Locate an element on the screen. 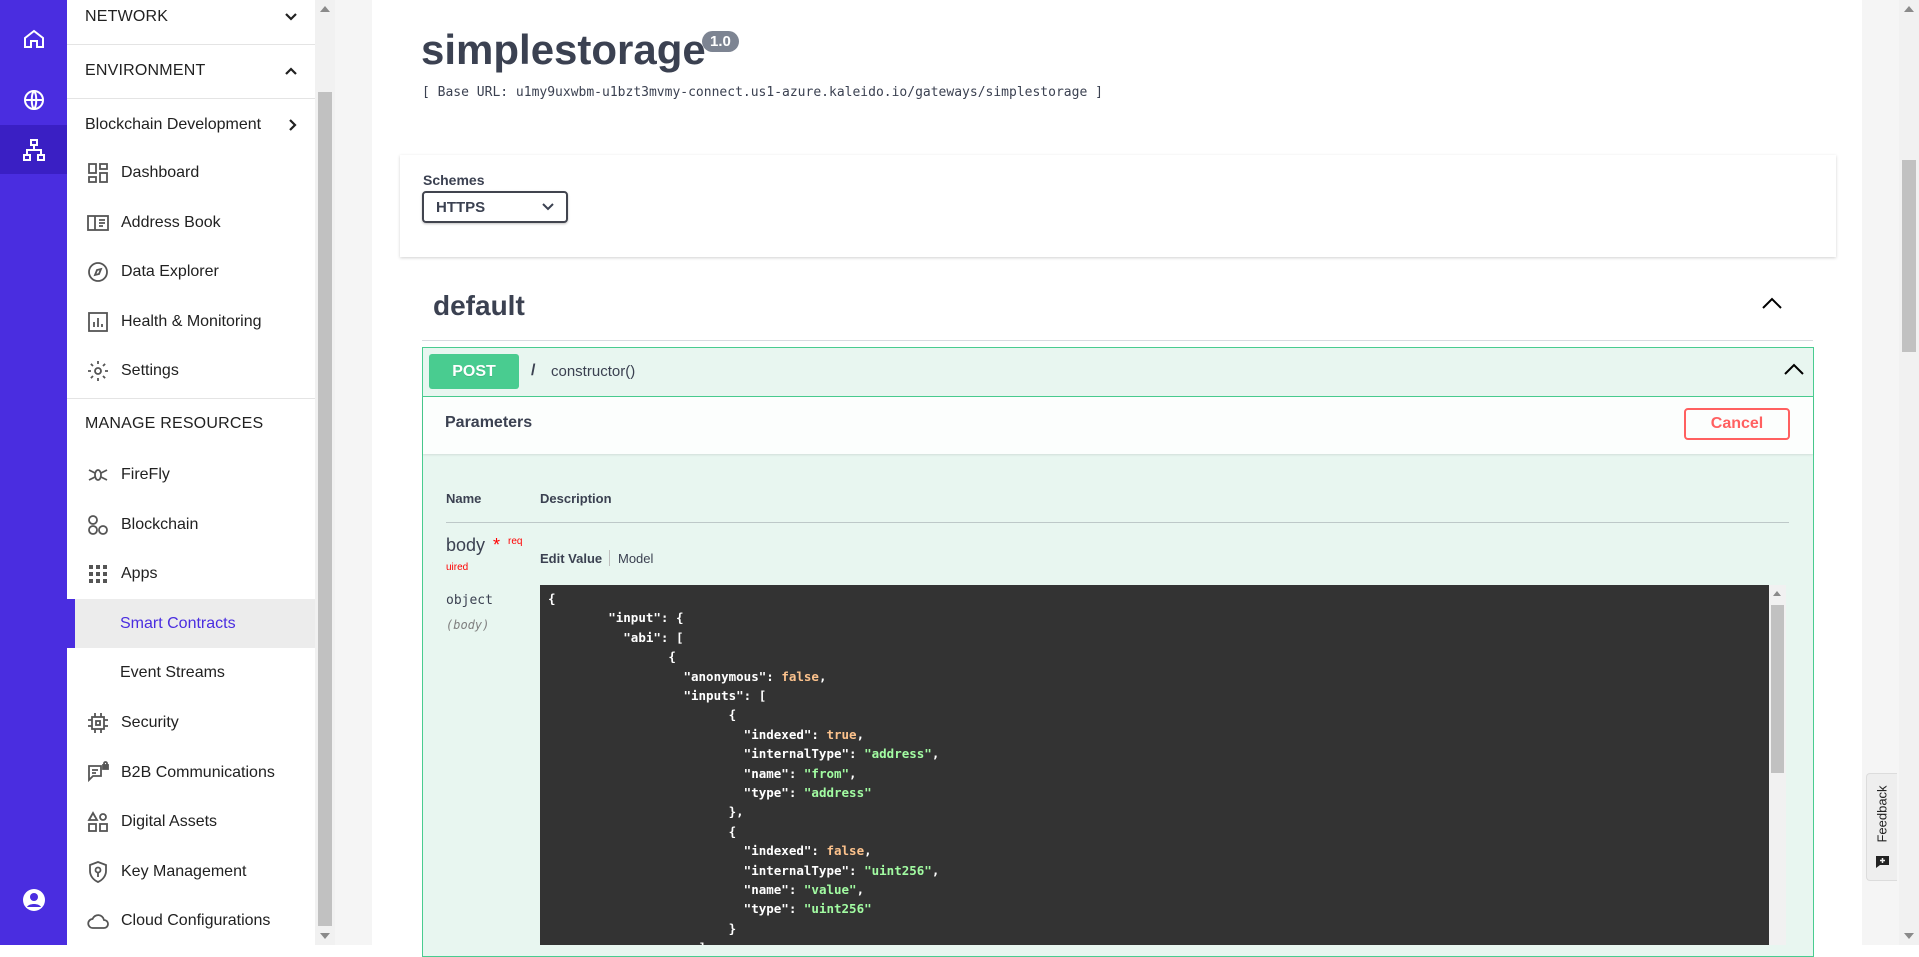 This screenshot has height=957, width=1919. sidebar-item-event-streams: Event Streams is located at coordinates (191, 672).